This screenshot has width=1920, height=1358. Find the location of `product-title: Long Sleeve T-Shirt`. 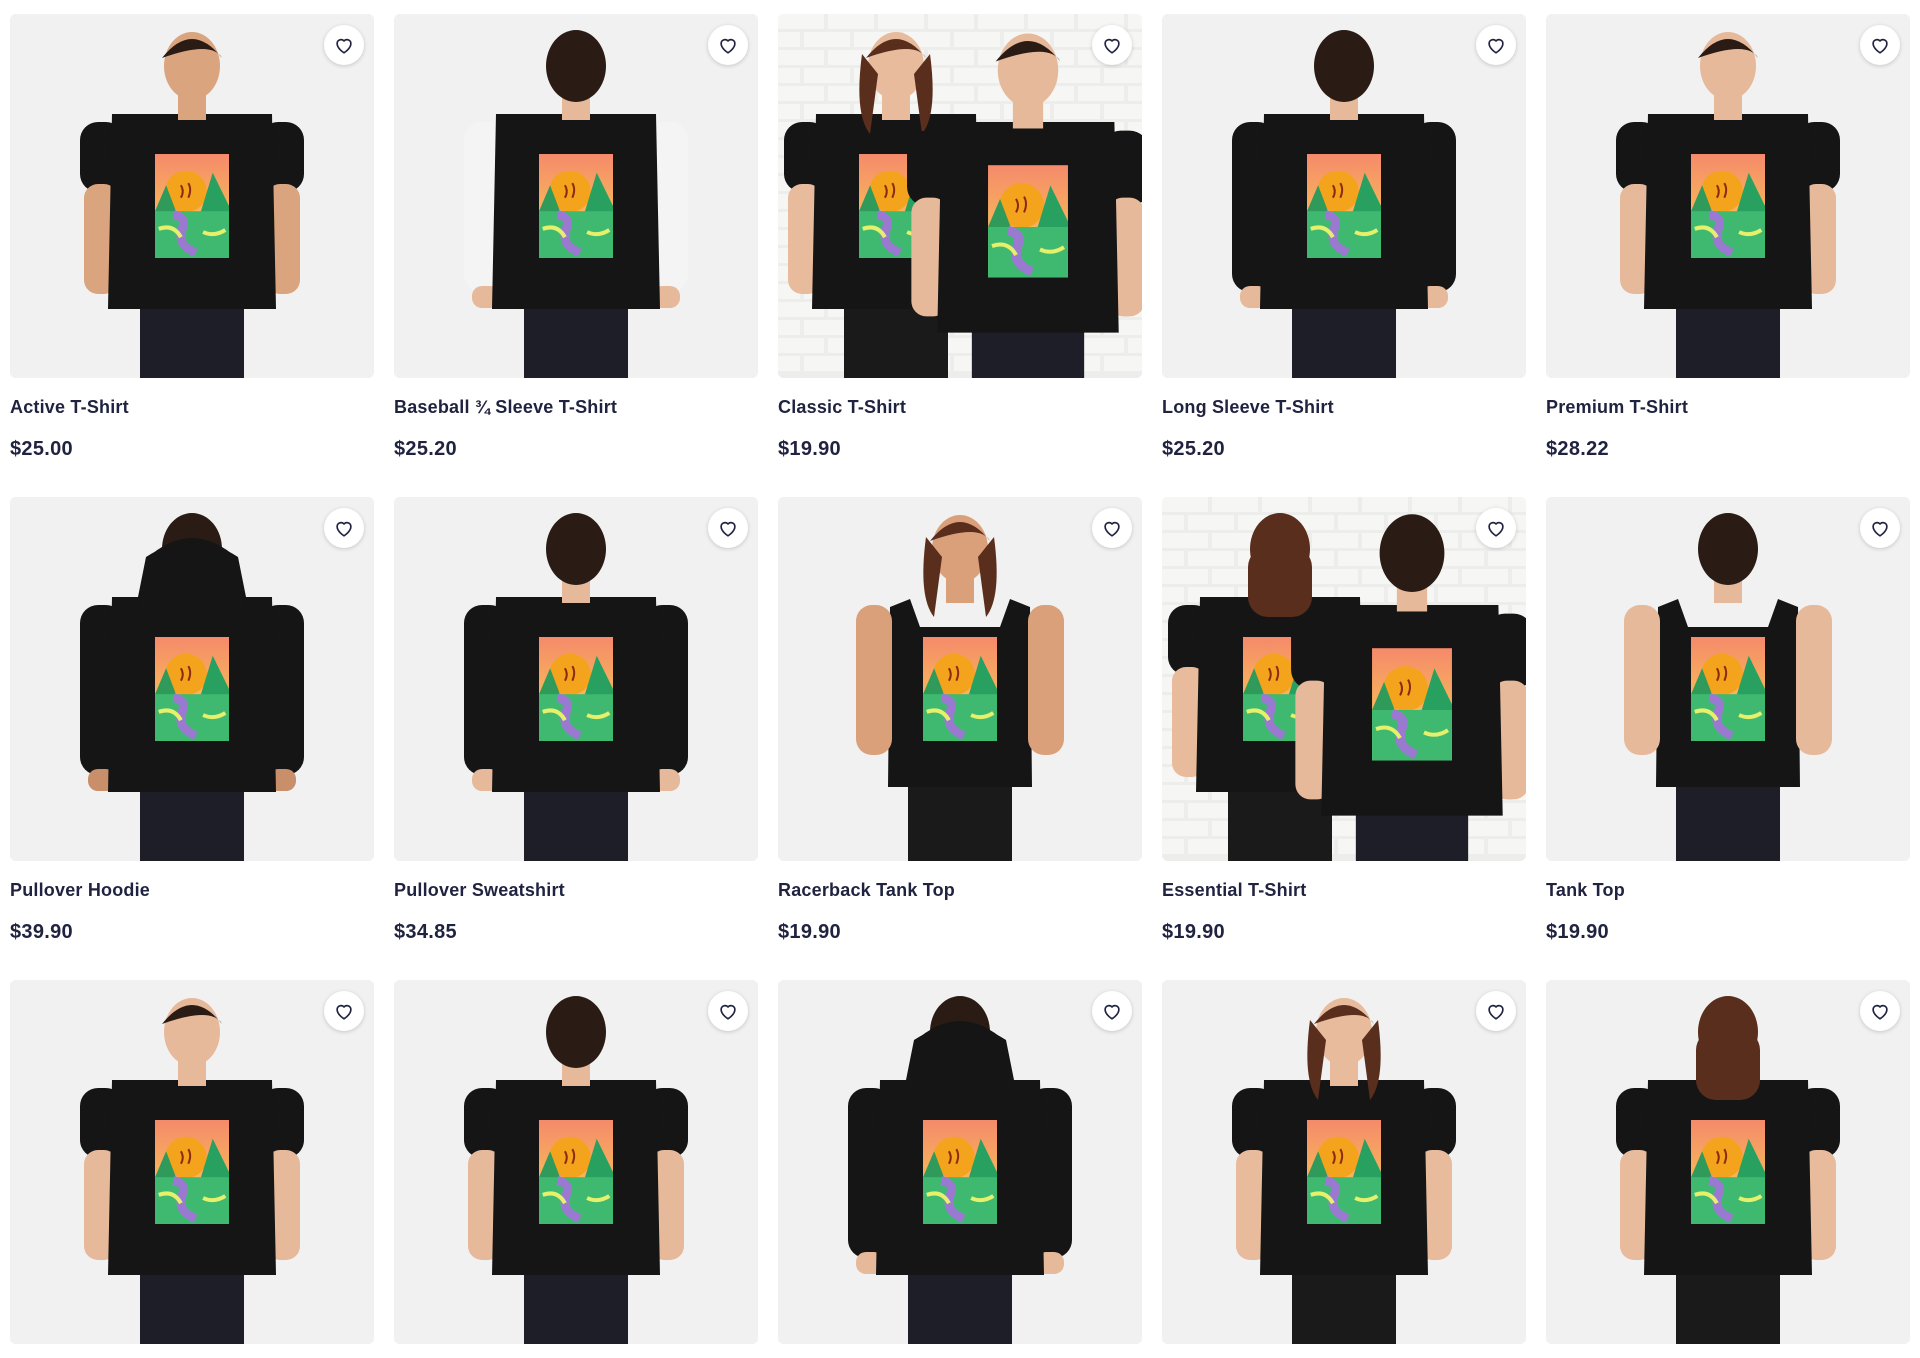

product-title: Long Sleeve T-Shirt is located at coordinates (1248, 407).